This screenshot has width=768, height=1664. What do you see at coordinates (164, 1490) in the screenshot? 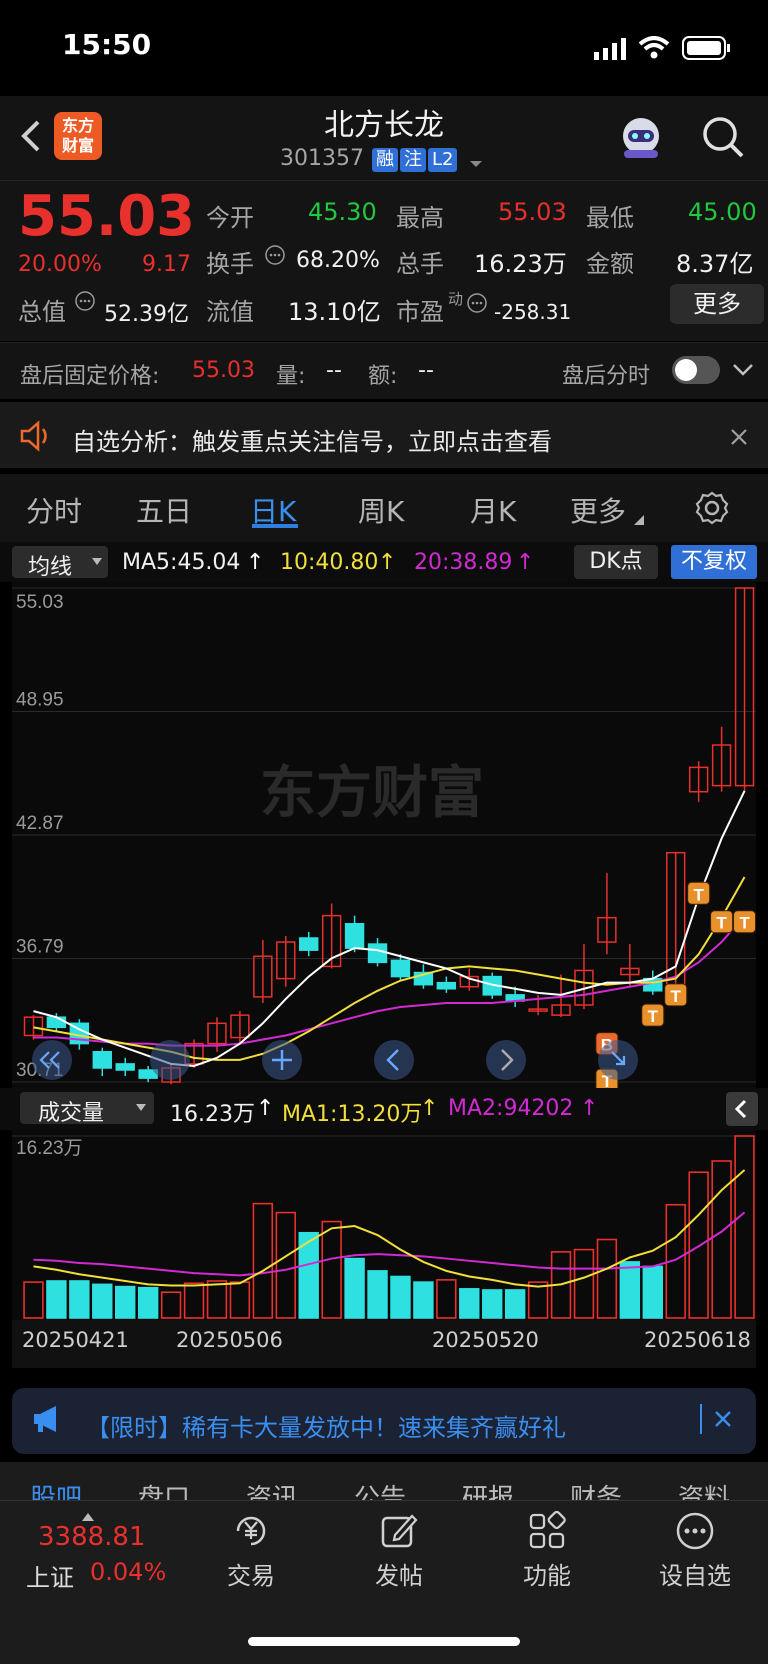
I see `tab-orderbook: 盘口` at bounding box center [164, 1490].